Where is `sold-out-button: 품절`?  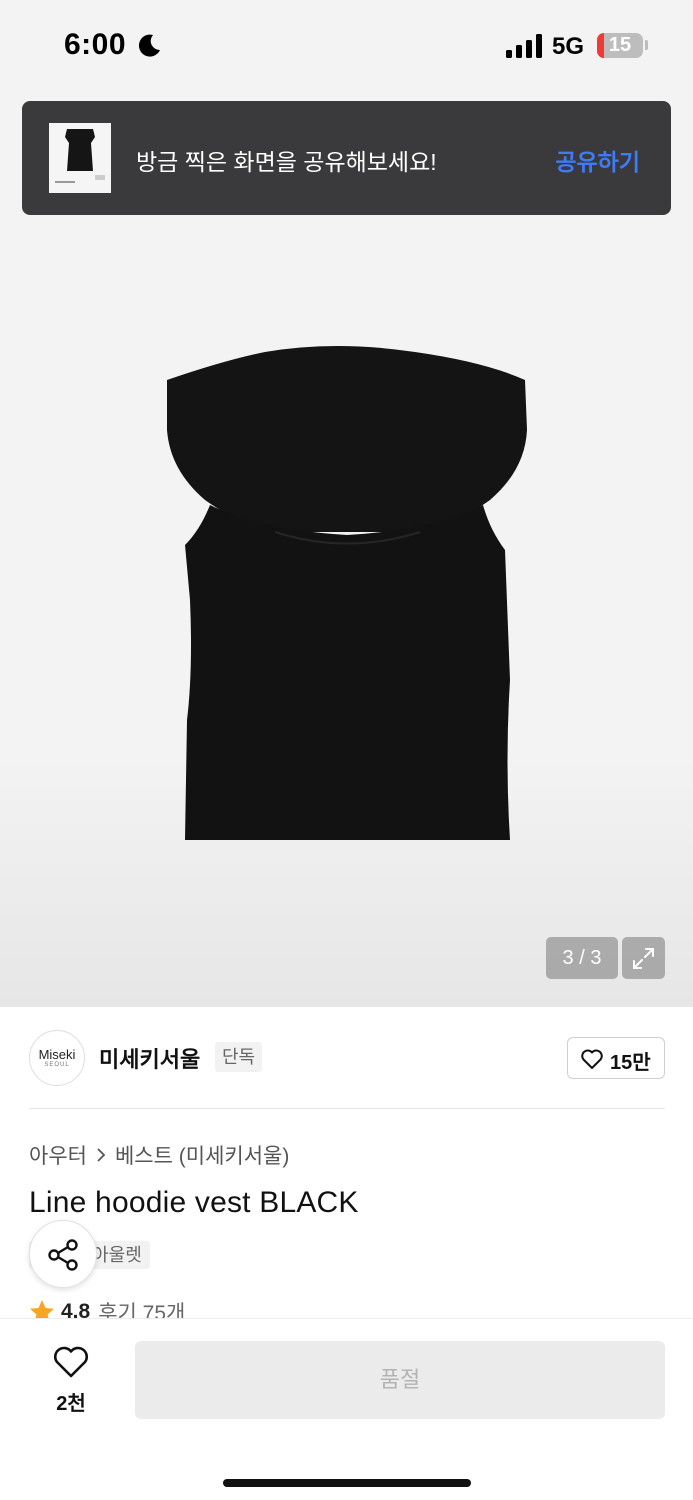
sold-out-button: 품절 is located at coordinates (400, 1380).